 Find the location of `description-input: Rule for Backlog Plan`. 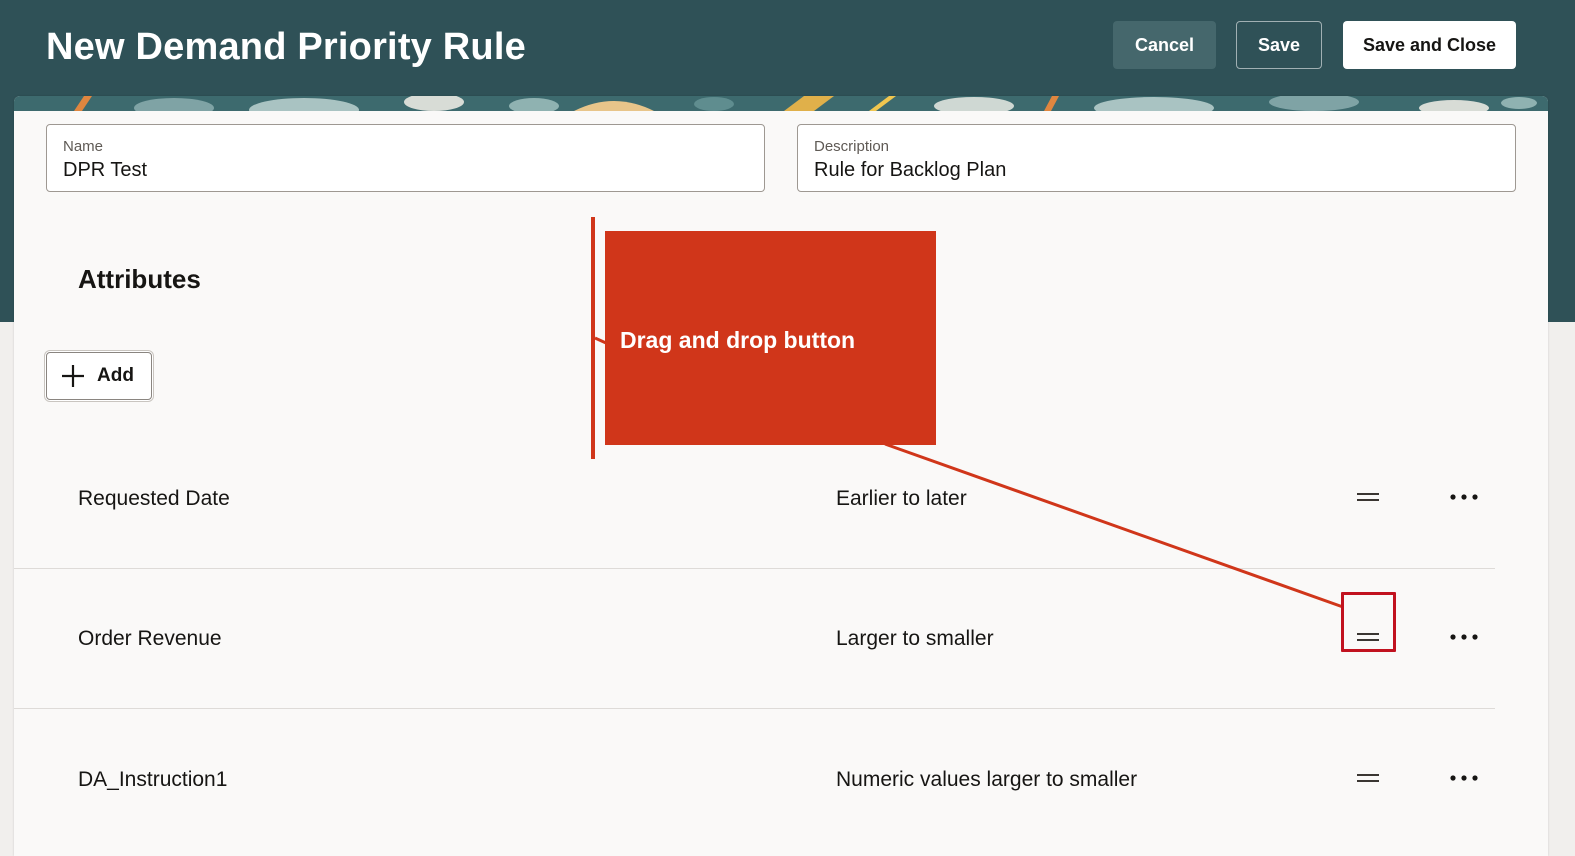

description-input: Rule for Backlog Plan is located at coordinates (910, 170).